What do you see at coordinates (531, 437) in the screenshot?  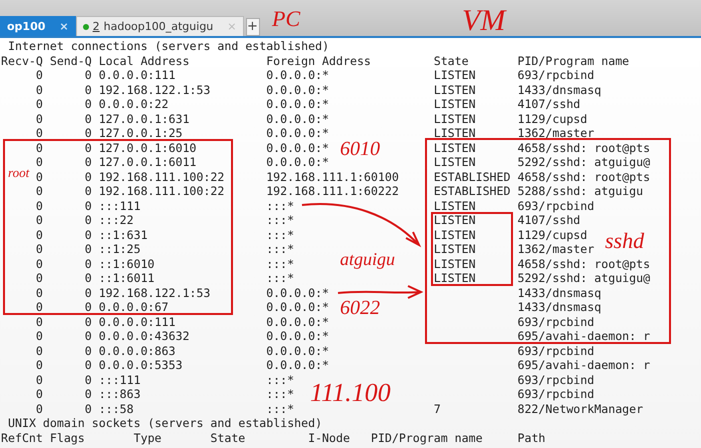 I see `column-header: Path` at bounding box center [531, 437].